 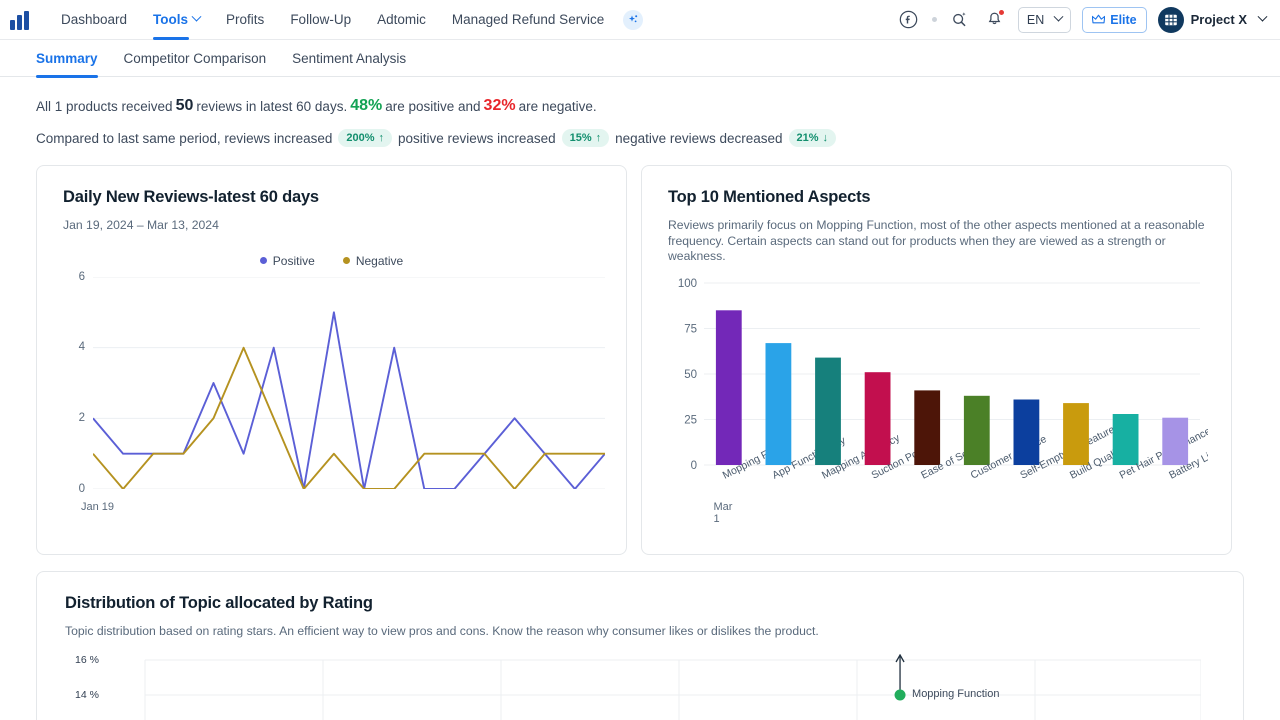 What do you see at coordinates (87, 694) in the screenshot?
I see `y-axis-tick: 14 %` at bounding box center [87, 694].